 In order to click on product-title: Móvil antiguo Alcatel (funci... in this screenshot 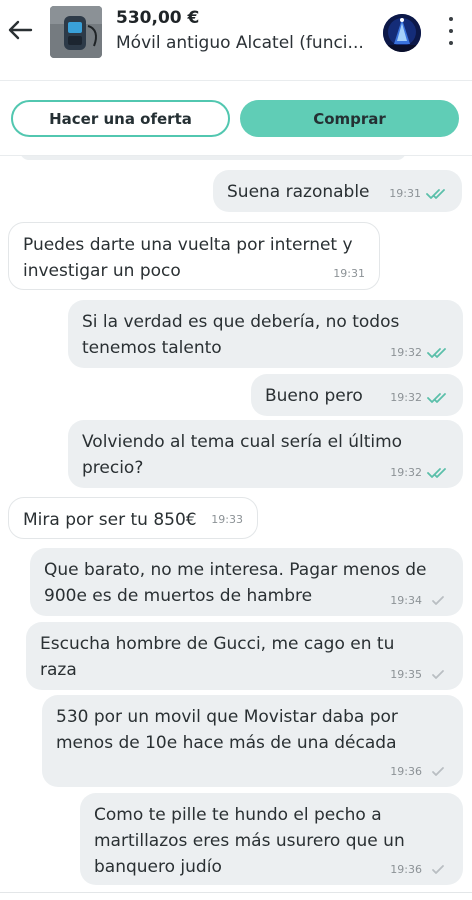, I will do `click(240, 43)`.